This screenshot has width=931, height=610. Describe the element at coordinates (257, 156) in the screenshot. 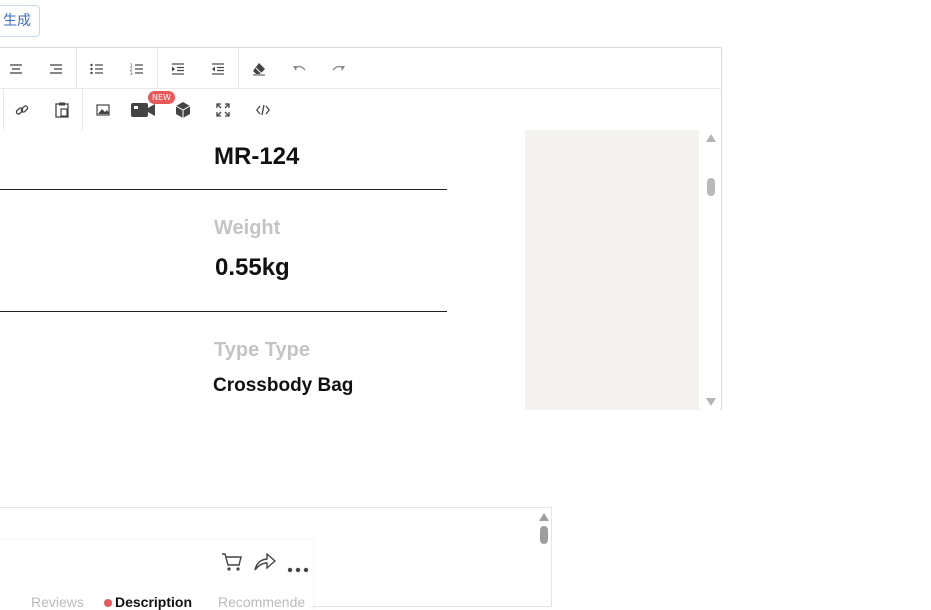

I see `model-number-value: MR-124` at that location.